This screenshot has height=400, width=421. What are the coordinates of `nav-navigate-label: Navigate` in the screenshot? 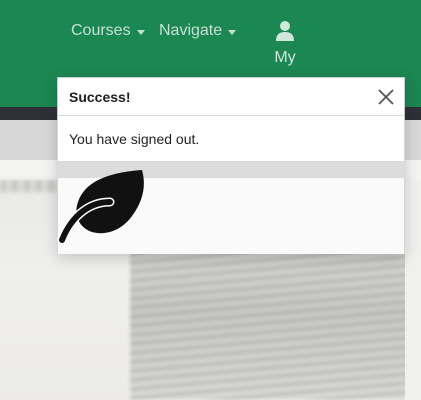 It's located at (191, 30).